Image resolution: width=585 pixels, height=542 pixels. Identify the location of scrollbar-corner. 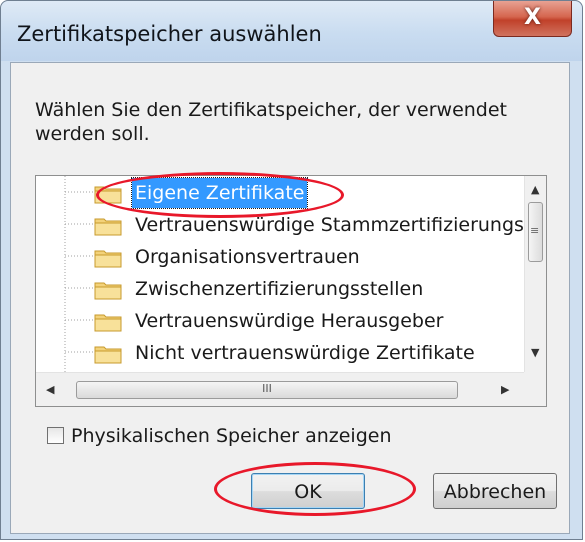
(535, 389).